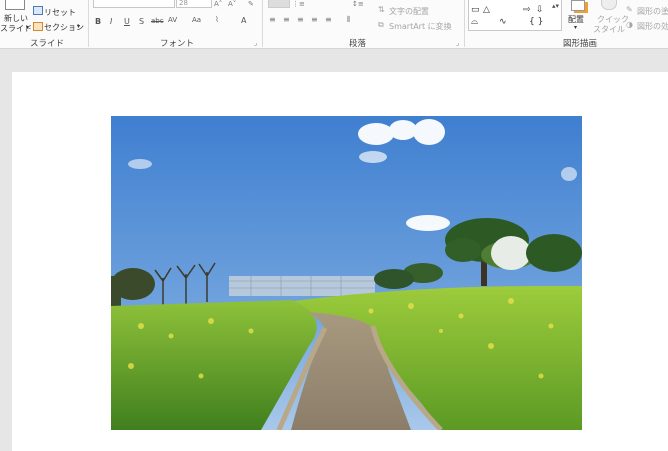 Image resolution: width=668 pixels, height=451 pixels. Describe the element at coordinates (38, 10) in the screenshot. I see `reset-icon` at that location.